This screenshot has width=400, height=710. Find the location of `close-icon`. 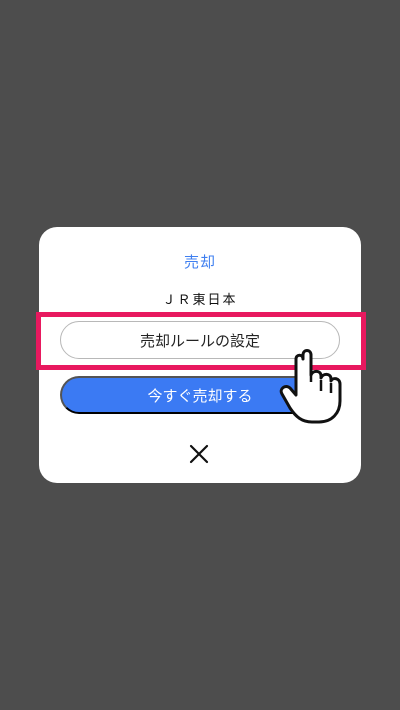

close-icon is located at coordinates (199, 454).